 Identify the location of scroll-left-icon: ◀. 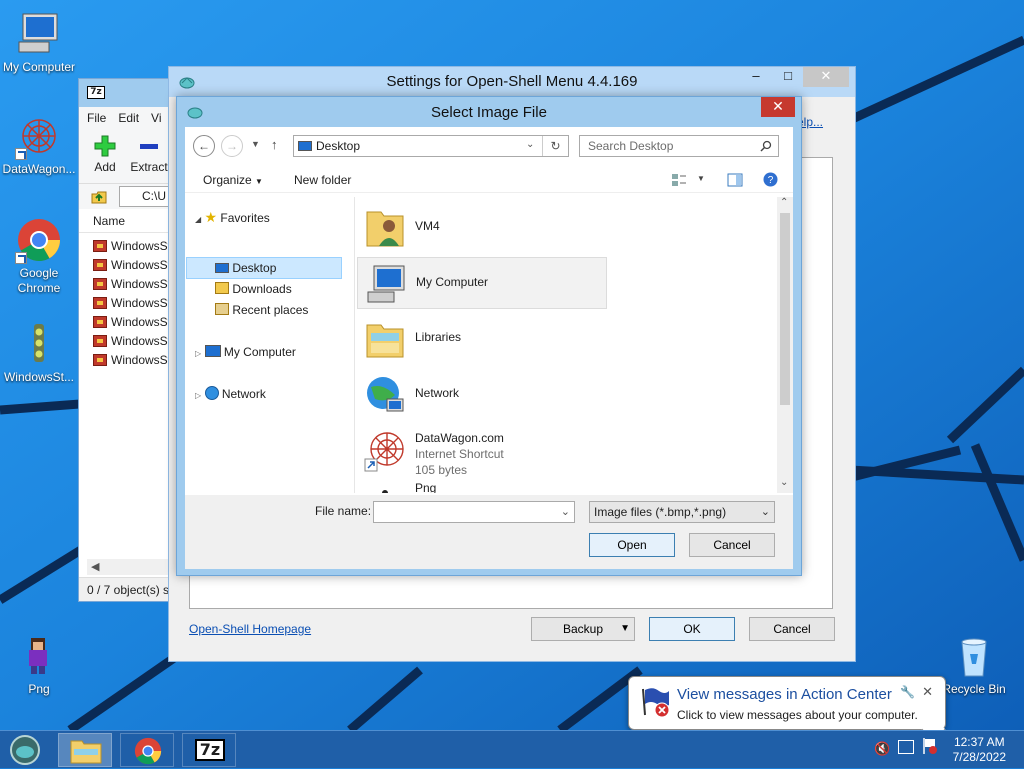
(95, 567).